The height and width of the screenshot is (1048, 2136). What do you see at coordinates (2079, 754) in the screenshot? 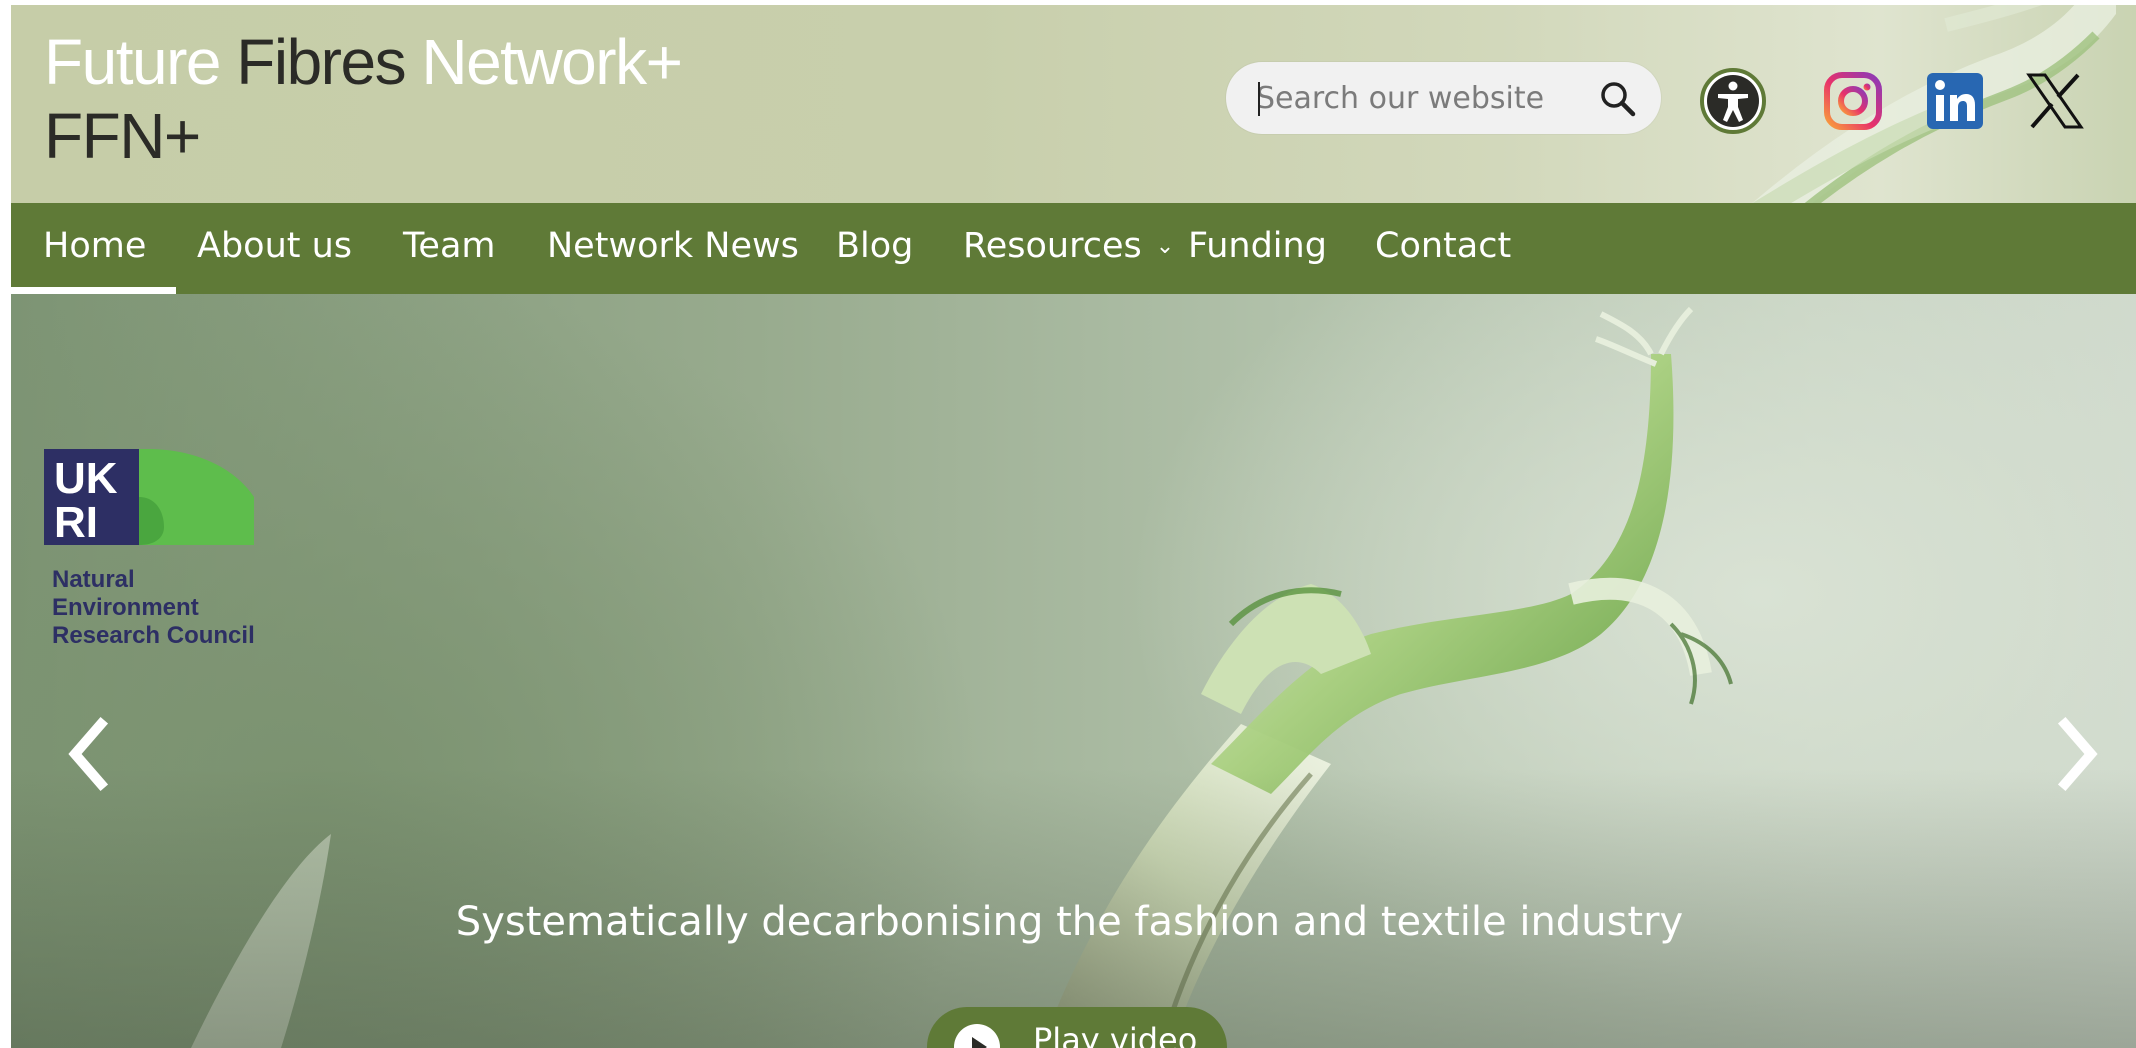
I see `carousel-next-icon` at bounding box center [2079, 754].